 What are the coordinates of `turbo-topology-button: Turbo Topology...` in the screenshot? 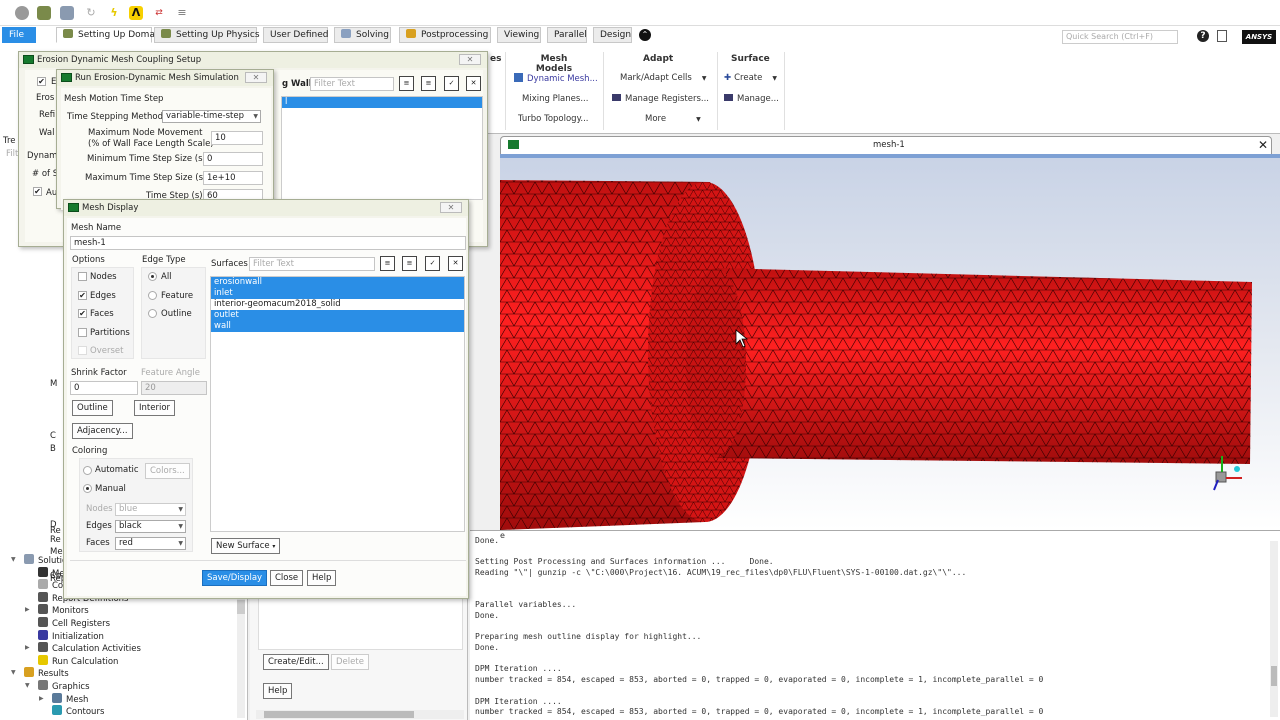 It's located at (553, 119).